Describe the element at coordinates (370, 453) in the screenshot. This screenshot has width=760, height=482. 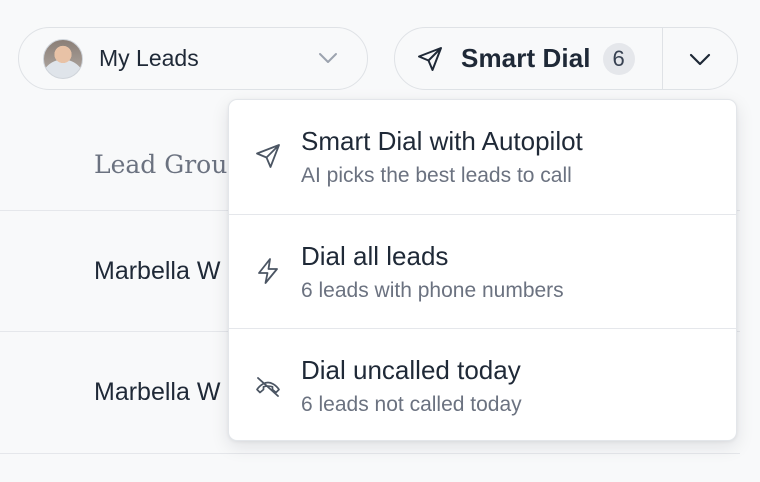
I see `row-divider` at that location.